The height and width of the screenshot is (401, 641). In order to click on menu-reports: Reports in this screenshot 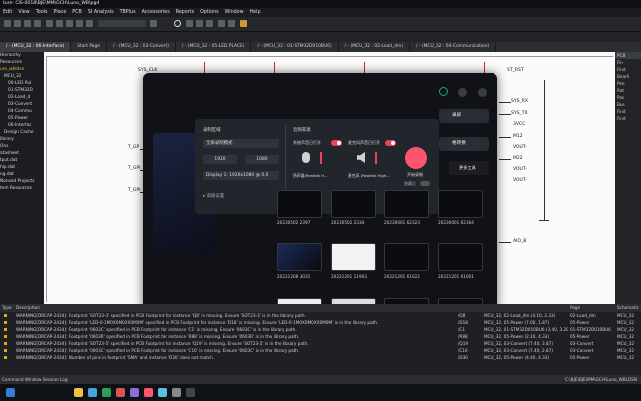, I will do `click(185, 12)`.